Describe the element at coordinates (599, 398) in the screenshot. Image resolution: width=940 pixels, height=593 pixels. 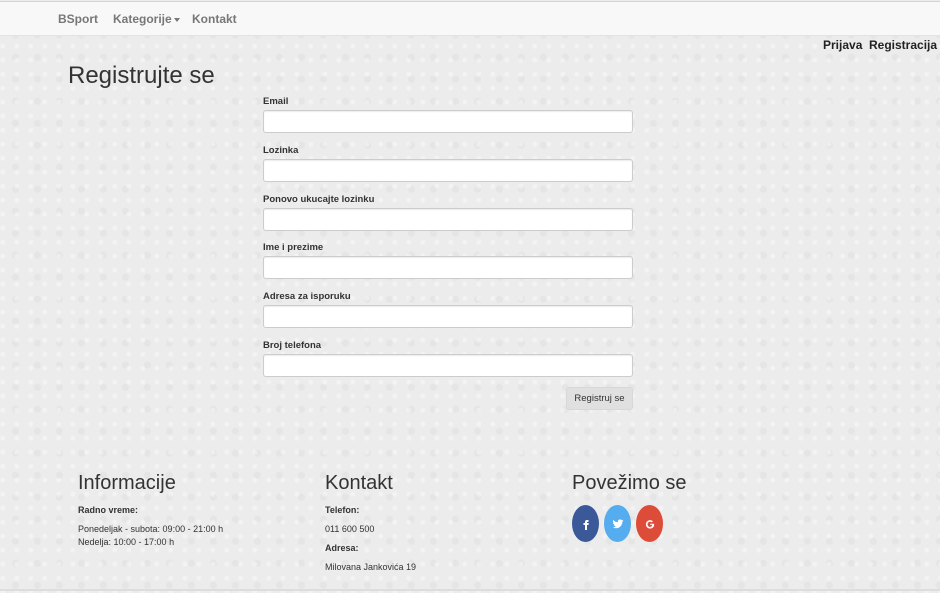
I see `register-button: Registruj se` at that location.